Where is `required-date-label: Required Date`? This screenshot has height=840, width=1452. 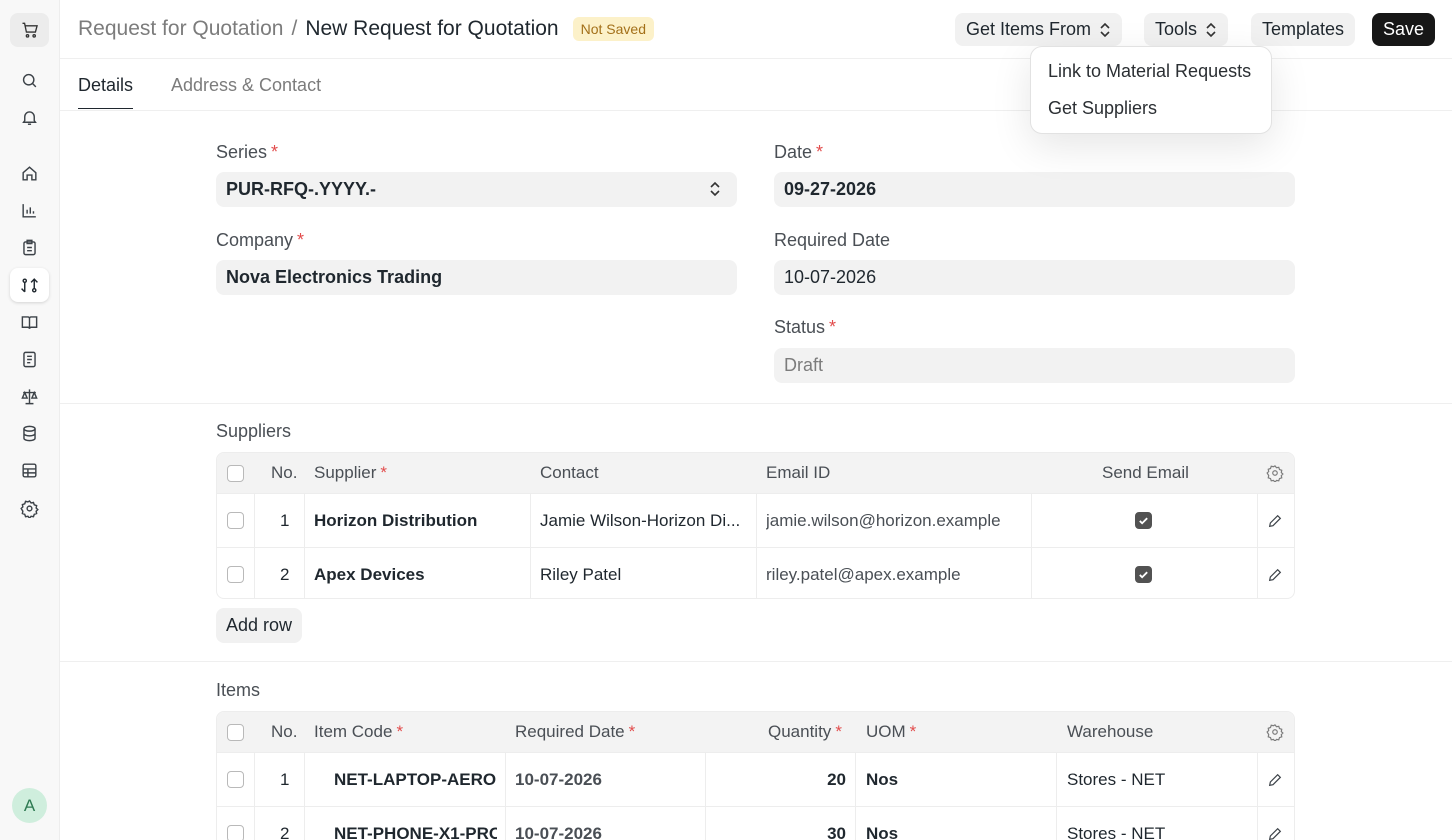 required-date-label: Required Date is located at coordinates (832, 240).